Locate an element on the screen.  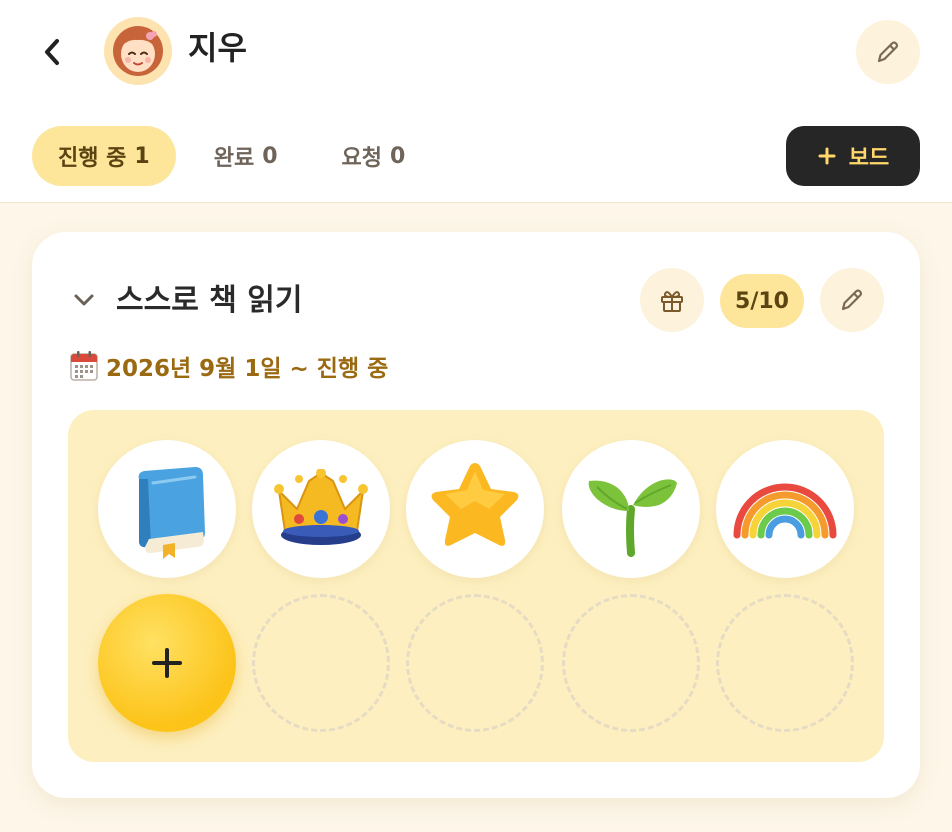
calendar-icon is located at coordinates (84, 366).